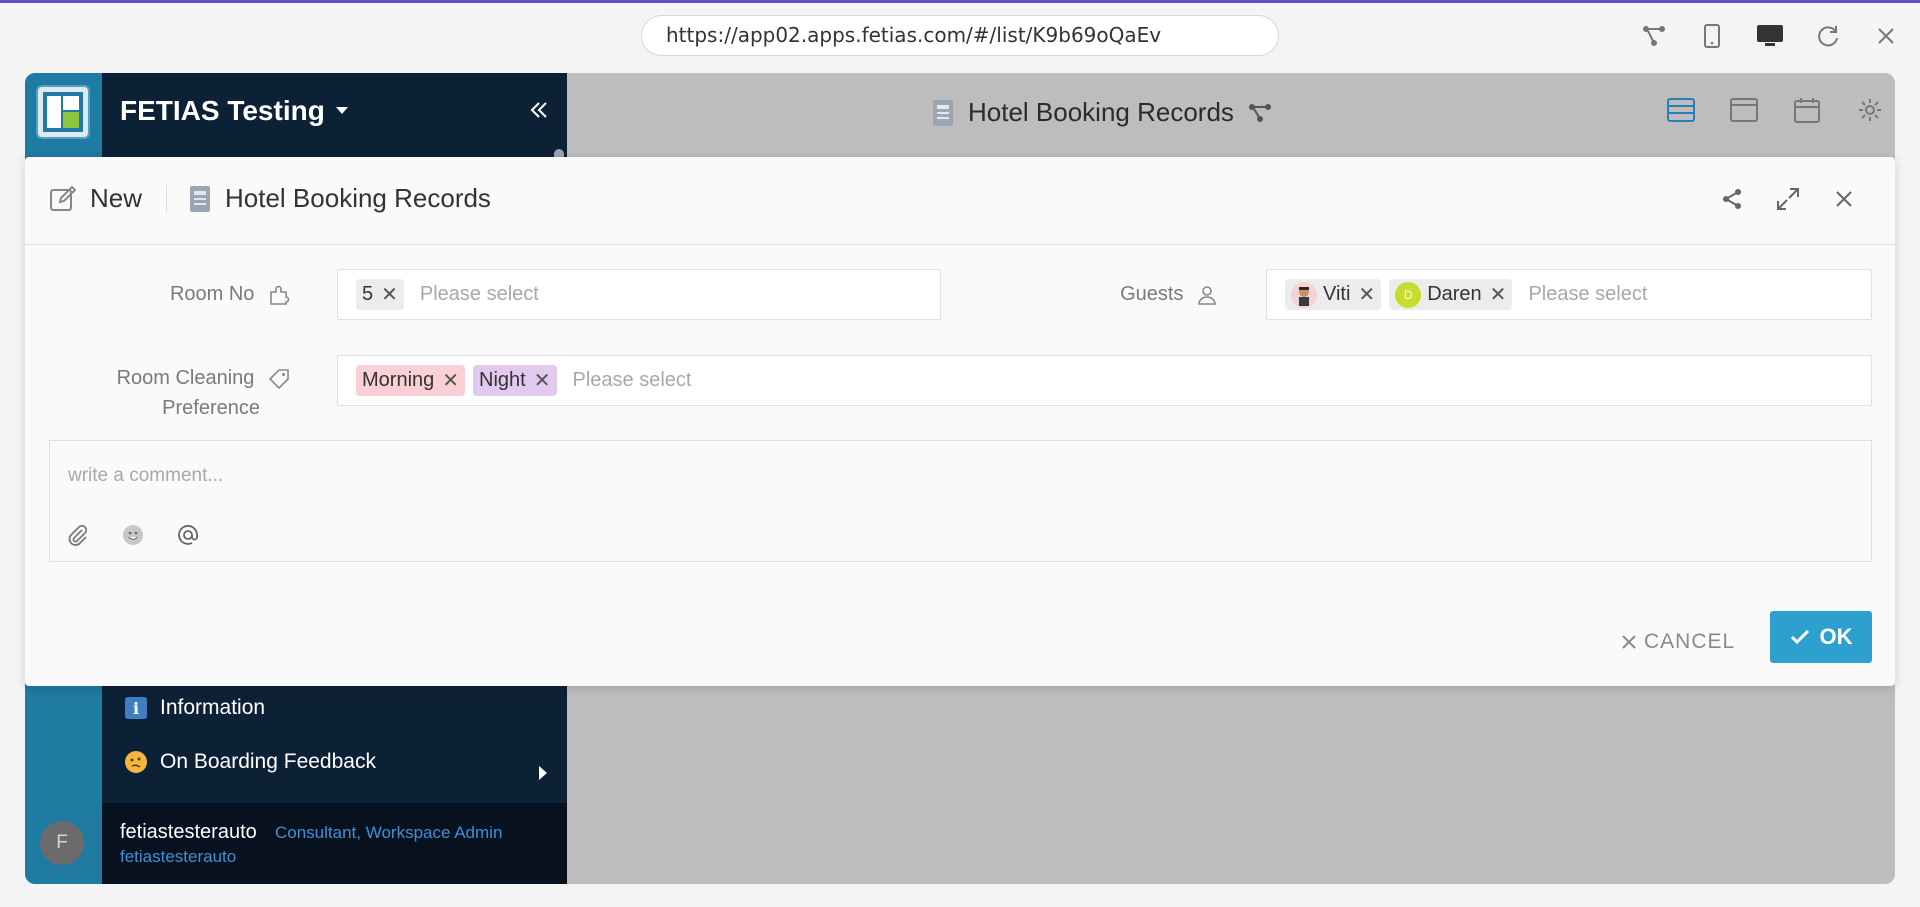 Image resolution: width=1920 pixels, height=907 pixels. I want to click on guests-label-text: Guests, so click(1152, 294).